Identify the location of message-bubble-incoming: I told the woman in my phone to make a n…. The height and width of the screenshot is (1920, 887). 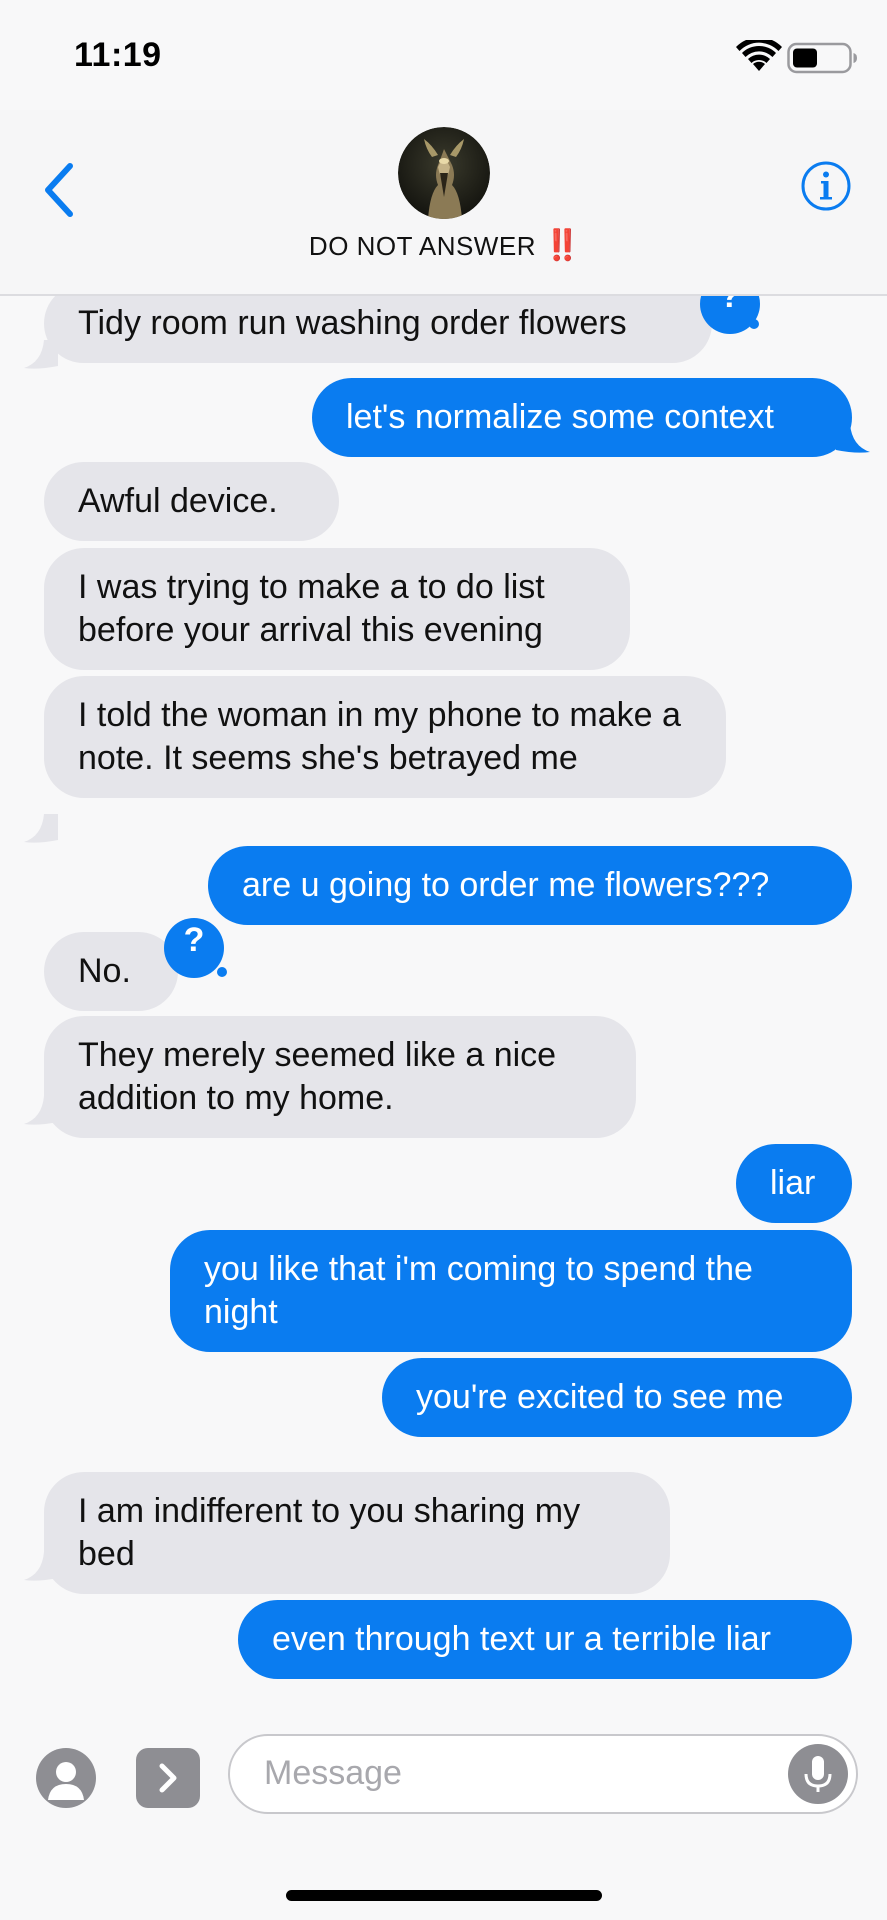
(385, 737).